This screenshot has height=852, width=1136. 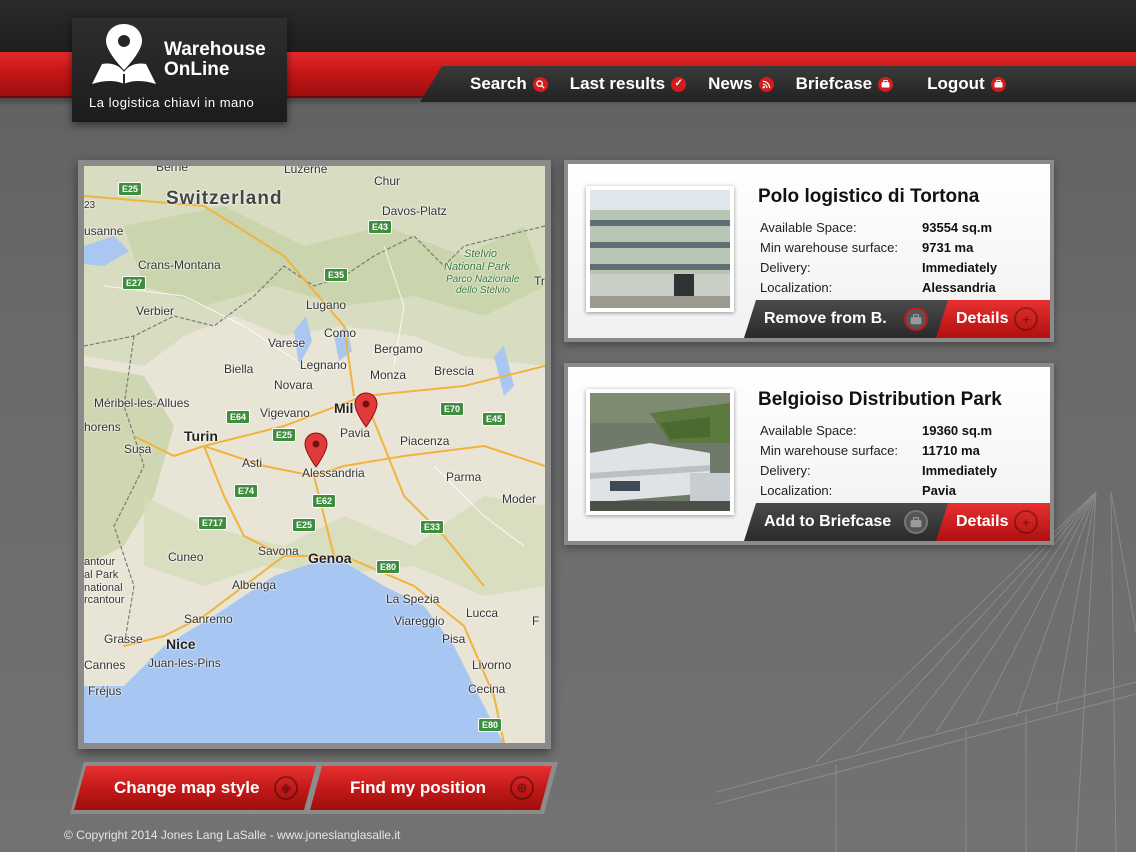 What do you see at coordinates (330, 558) in the screenshot?
I see `map-label-genoa: Genoa` at bounding box center [330, 558].